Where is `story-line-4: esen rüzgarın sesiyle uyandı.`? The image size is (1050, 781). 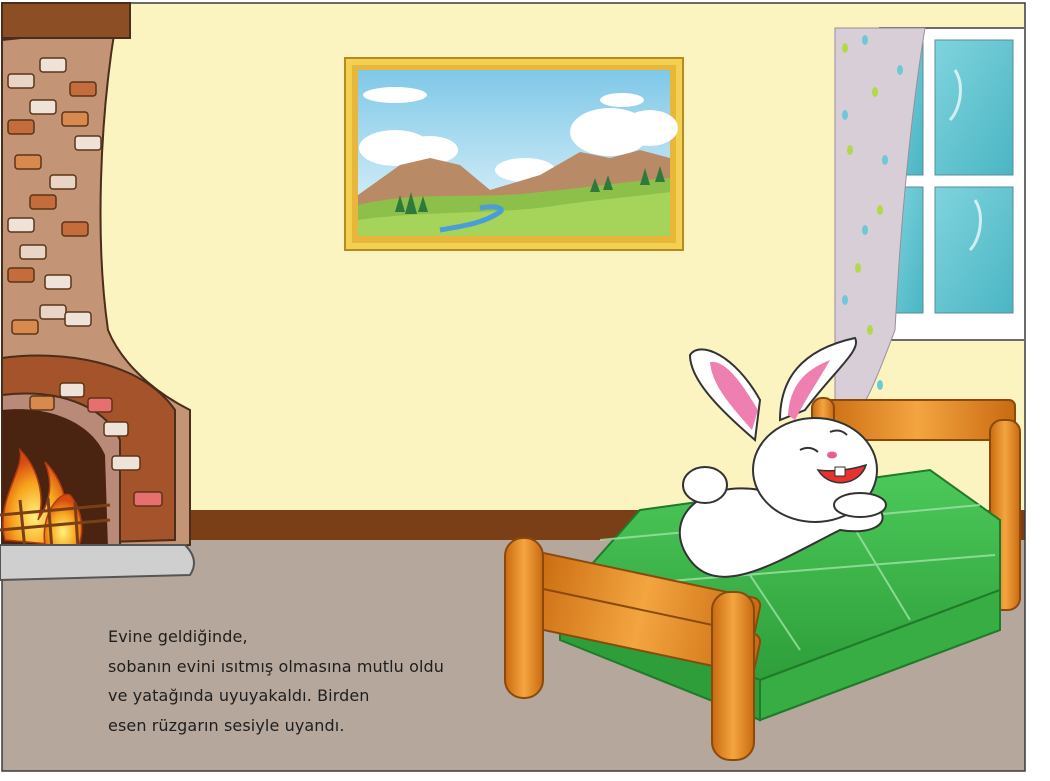 story-line-4: esen rüzgarın sesiyle uyandı. is located at coordinates (226, 725).